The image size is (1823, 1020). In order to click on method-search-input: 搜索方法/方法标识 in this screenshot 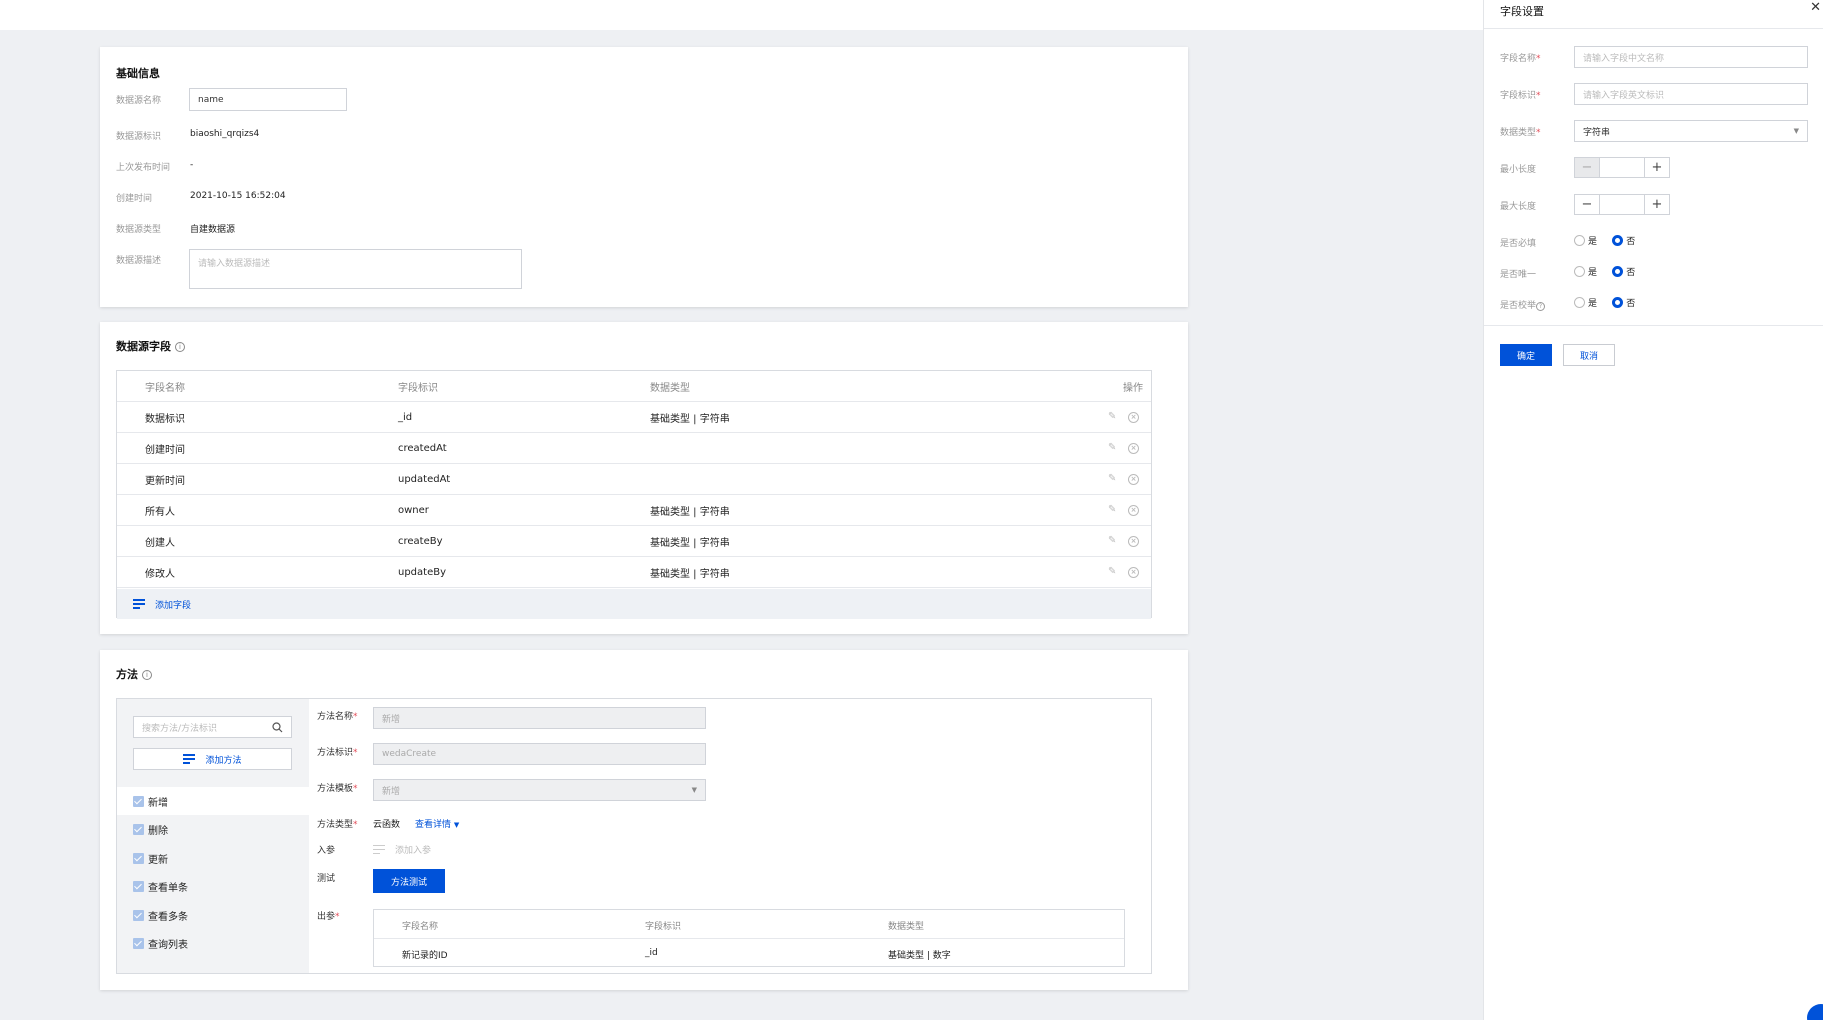, I will do `click(212, 727)`.